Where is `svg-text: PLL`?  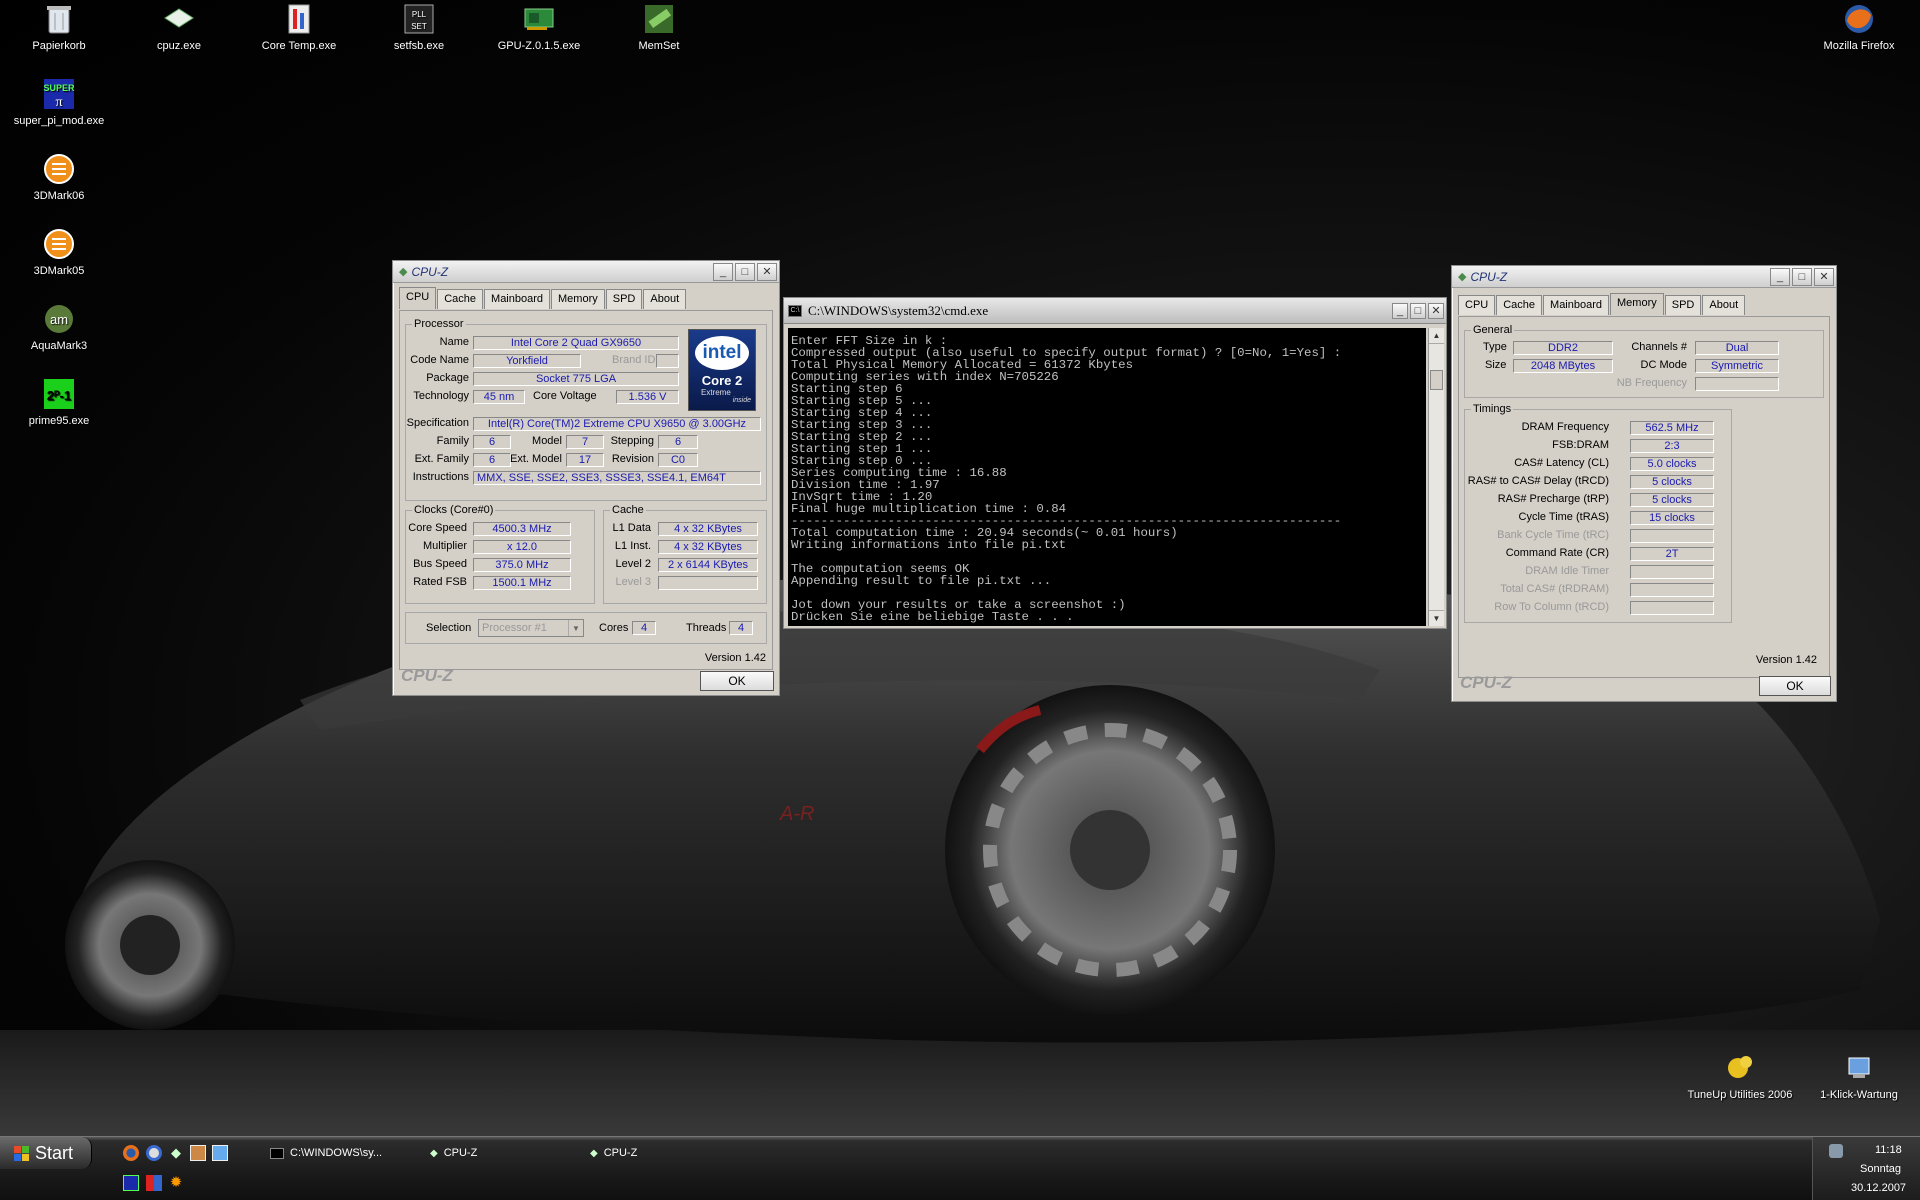
svg-text: PLL is located at coordinates (419, 14).